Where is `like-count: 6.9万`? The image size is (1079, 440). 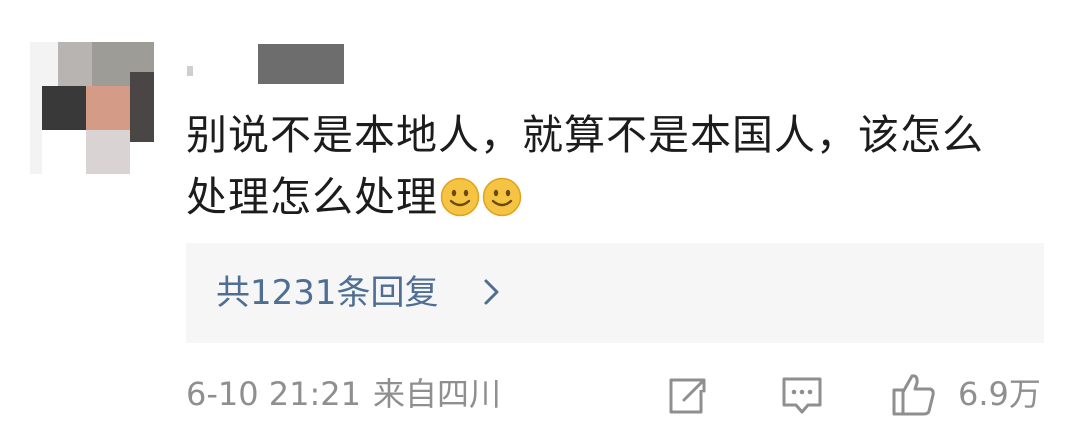
like-count: 6.9万 is located at coordinates (999, 394).